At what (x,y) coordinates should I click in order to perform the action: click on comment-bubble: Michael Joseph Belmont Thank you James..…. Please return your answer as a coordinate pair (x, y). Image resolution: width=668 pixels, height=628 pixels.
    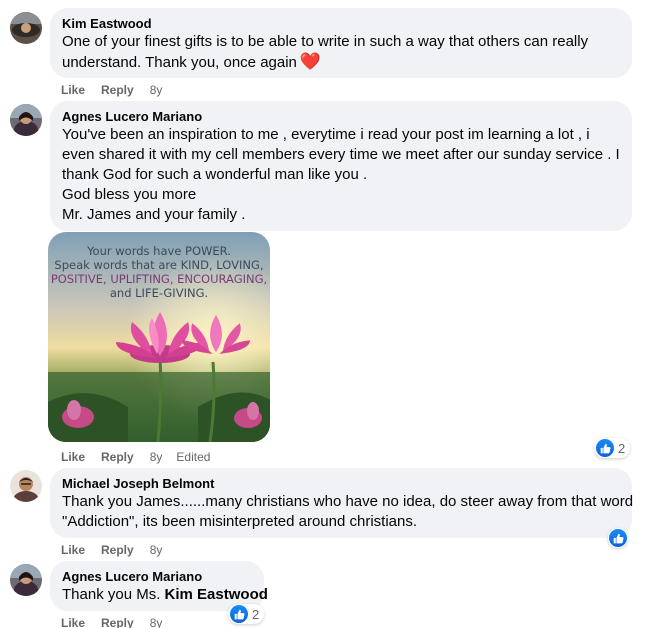
    Looking at the image, I should click on (342, 503).